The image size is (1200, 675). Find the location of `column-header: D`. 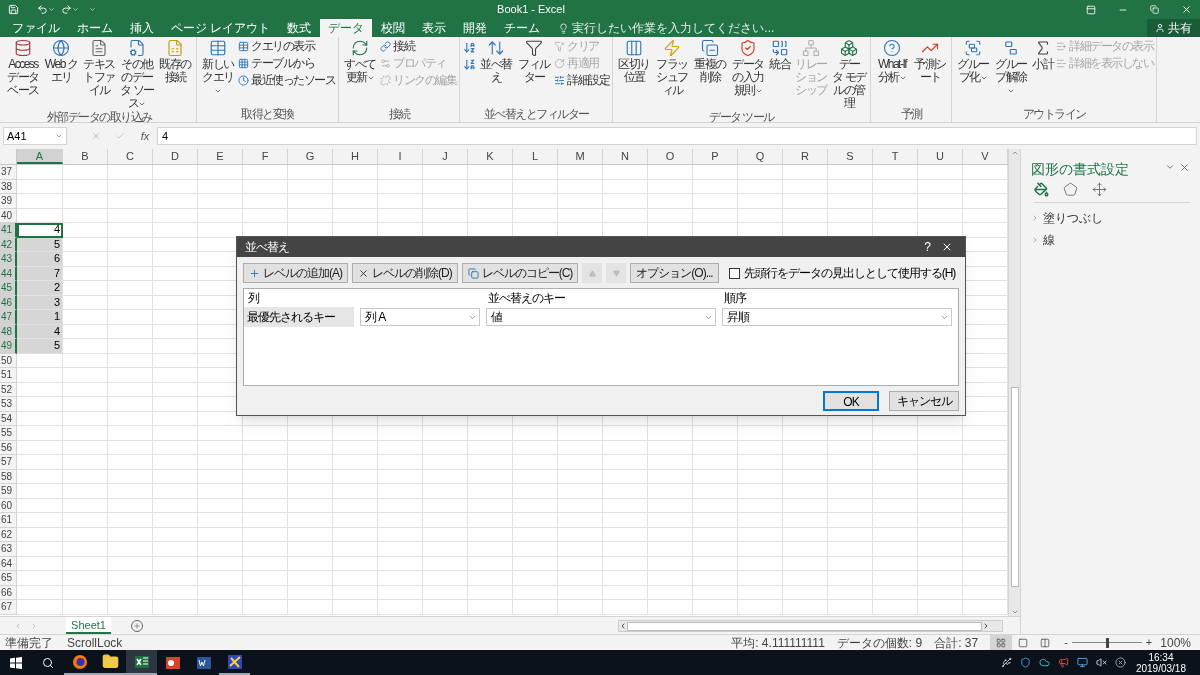

column-header: D is located at coordinates (175, 156).